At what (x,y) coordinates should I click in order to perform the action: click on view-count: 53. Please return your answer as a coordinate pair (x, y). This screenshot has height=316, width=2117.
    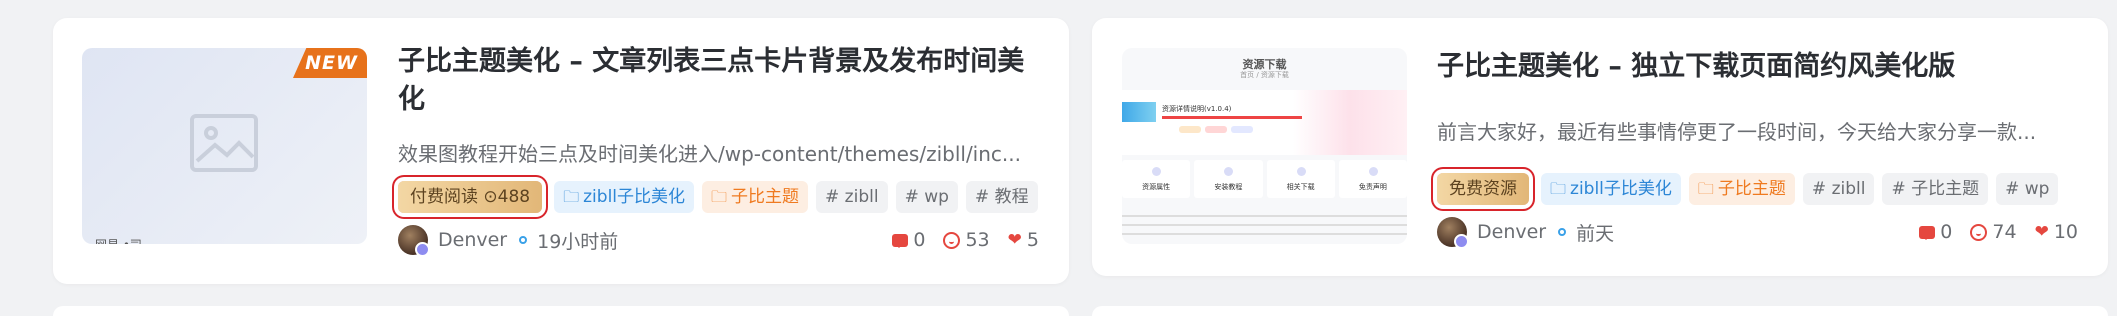
    Looking at the image, I should click on (966, 240).